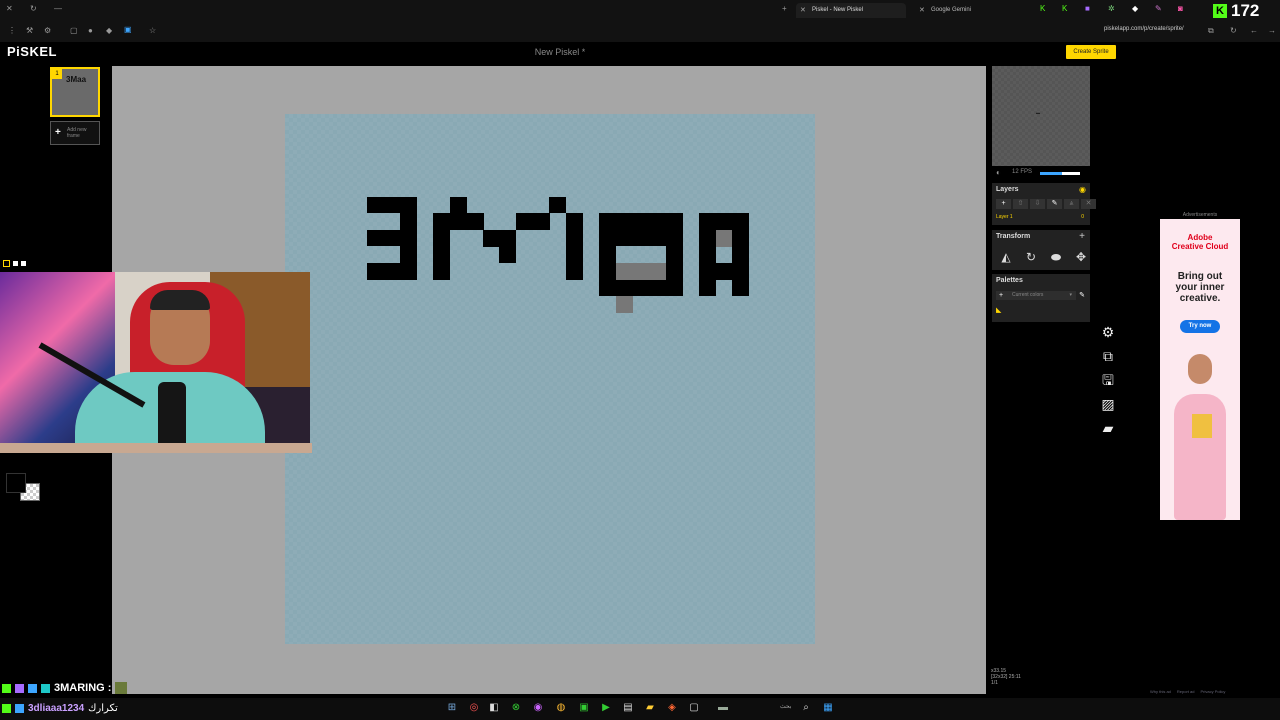 The height and width of the screenshot is (720, 1280). I want to click on bookmark-star-icon: ☆, so click(152, 30).